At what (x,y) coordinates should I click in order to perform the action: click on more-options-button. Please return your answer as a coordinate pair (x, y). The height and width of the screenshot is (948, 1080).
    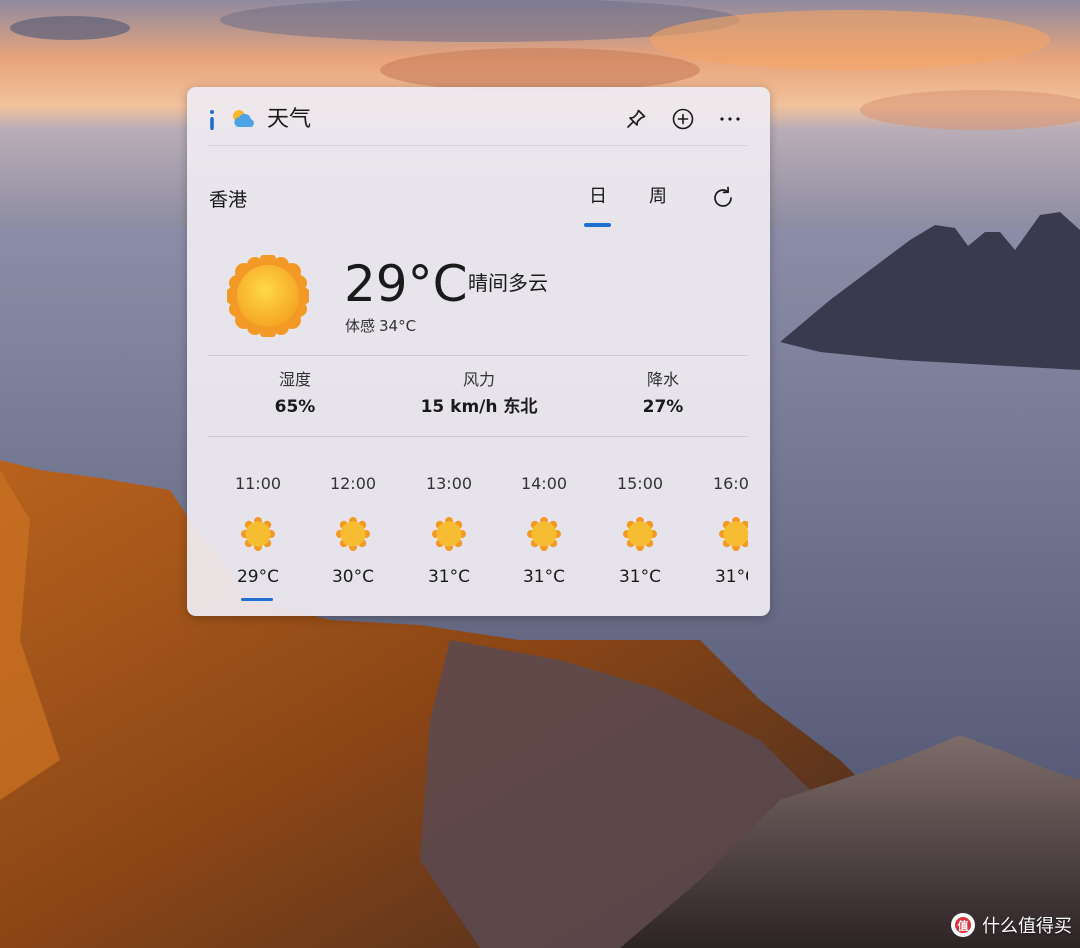
    Looking at the image, I should click on (730, 119).